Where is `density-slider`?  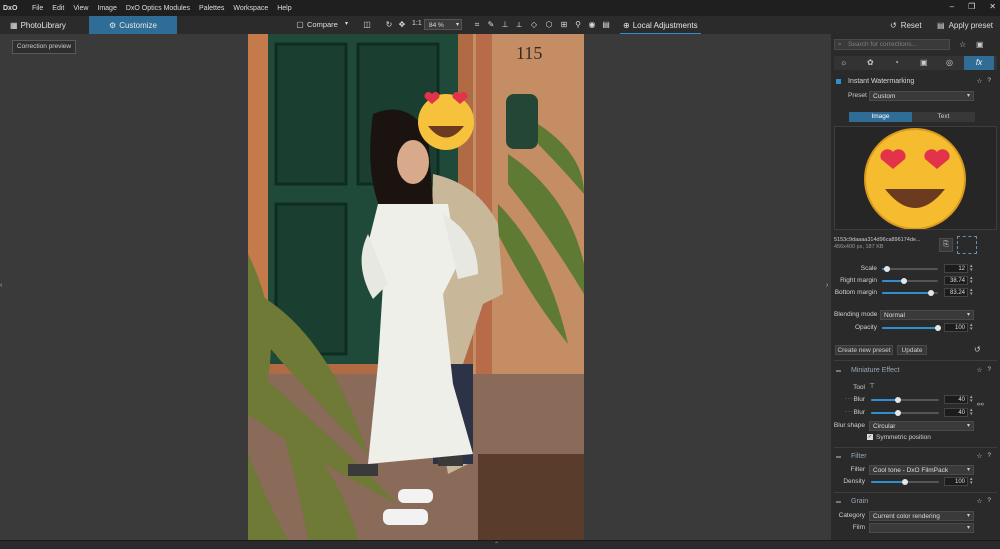 density-slider is located at coordinates (905, 482).